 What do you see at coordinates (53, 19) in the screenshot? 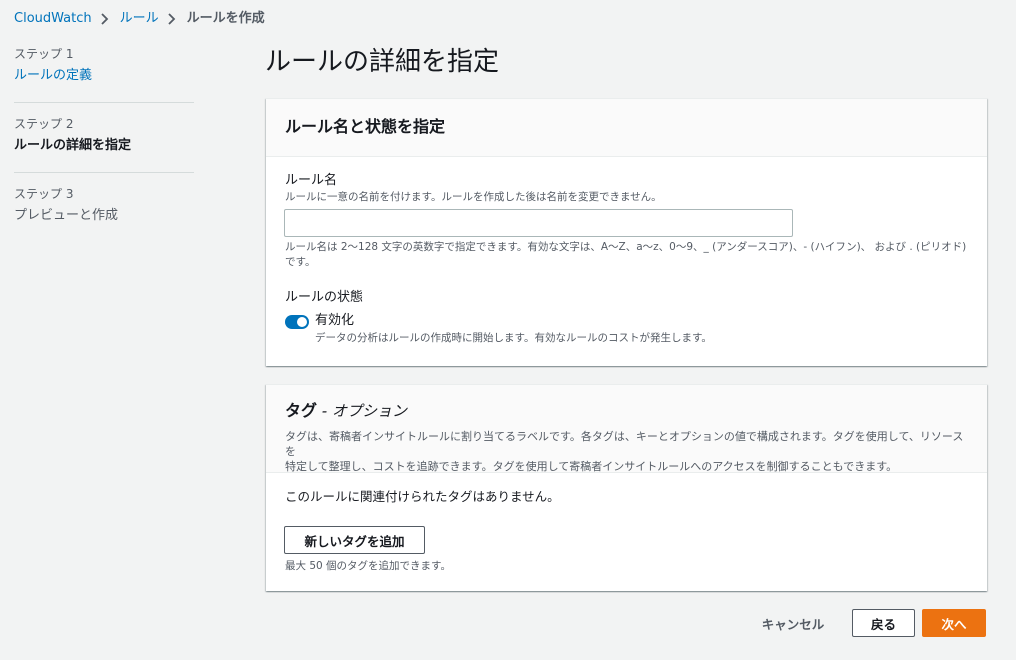
I see `breadcrumb-cloudwatch: CloudWatch` at bounding box center [53, 19].